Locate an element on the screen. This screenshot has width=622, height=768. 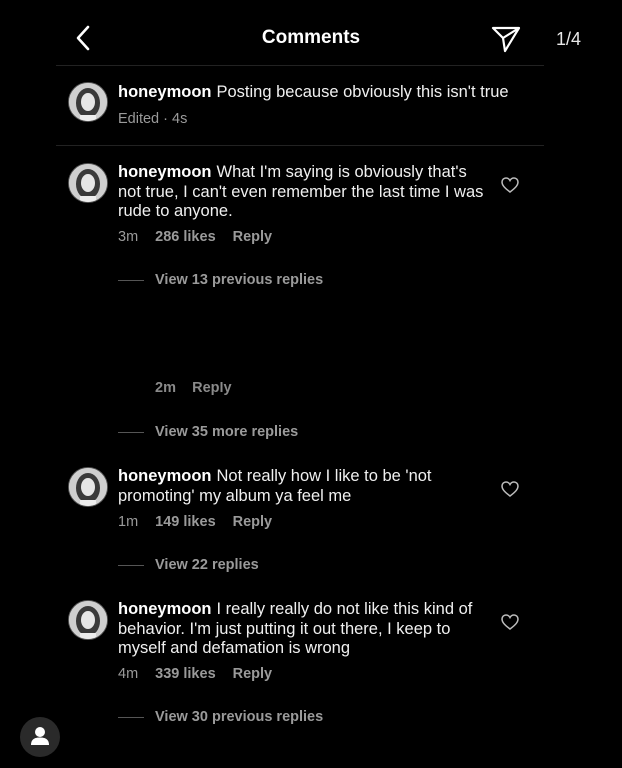
view-replies-button: View 13 previous replies is located at coordinates (239, 280).